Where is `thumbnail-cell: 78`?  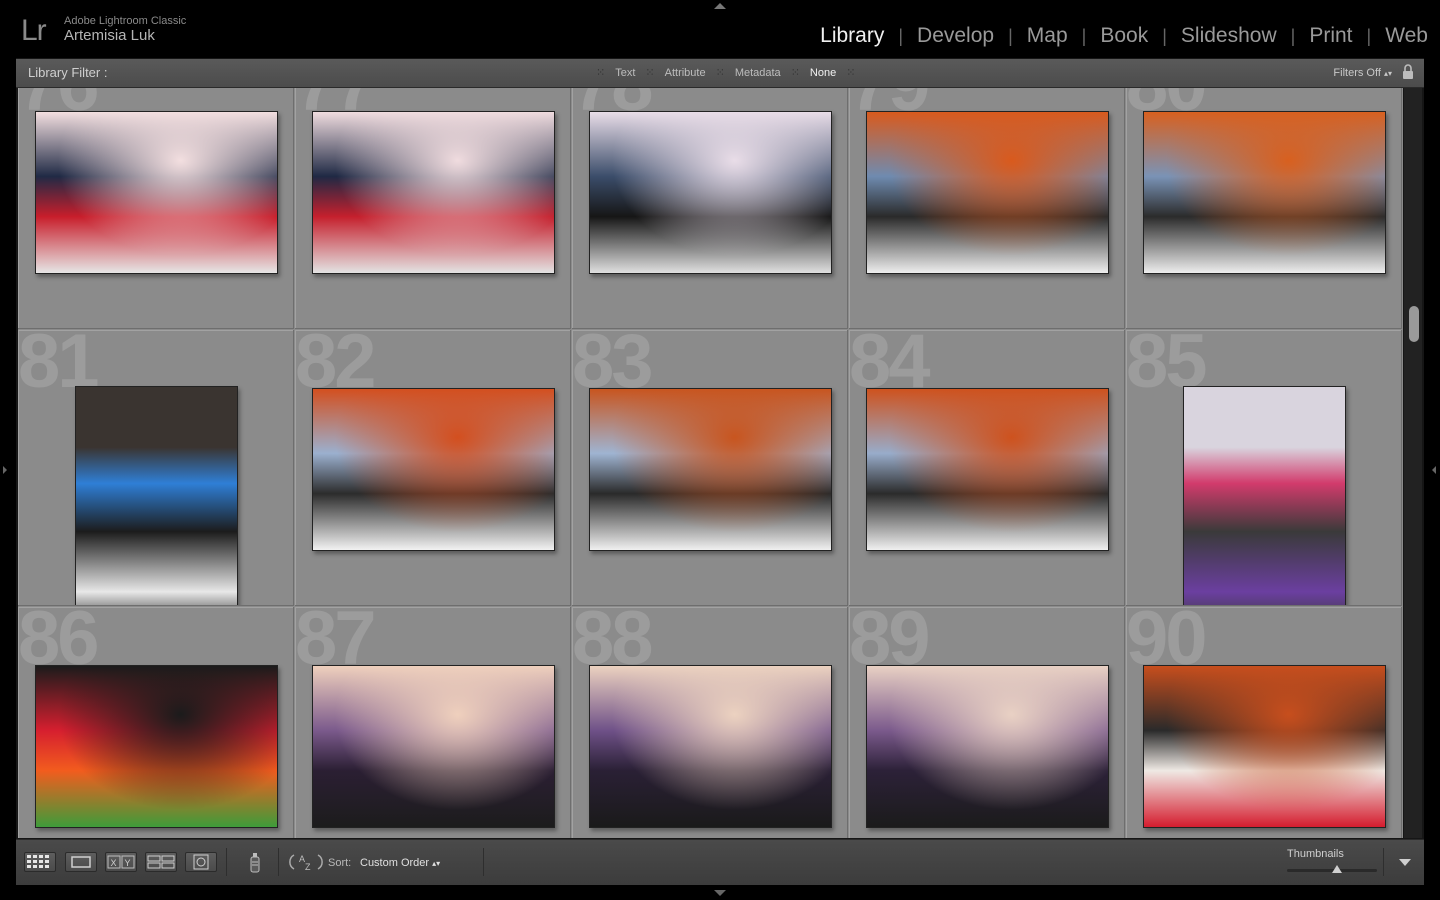 thumbnail-cell: 78 is located at coordinates (710, 208).